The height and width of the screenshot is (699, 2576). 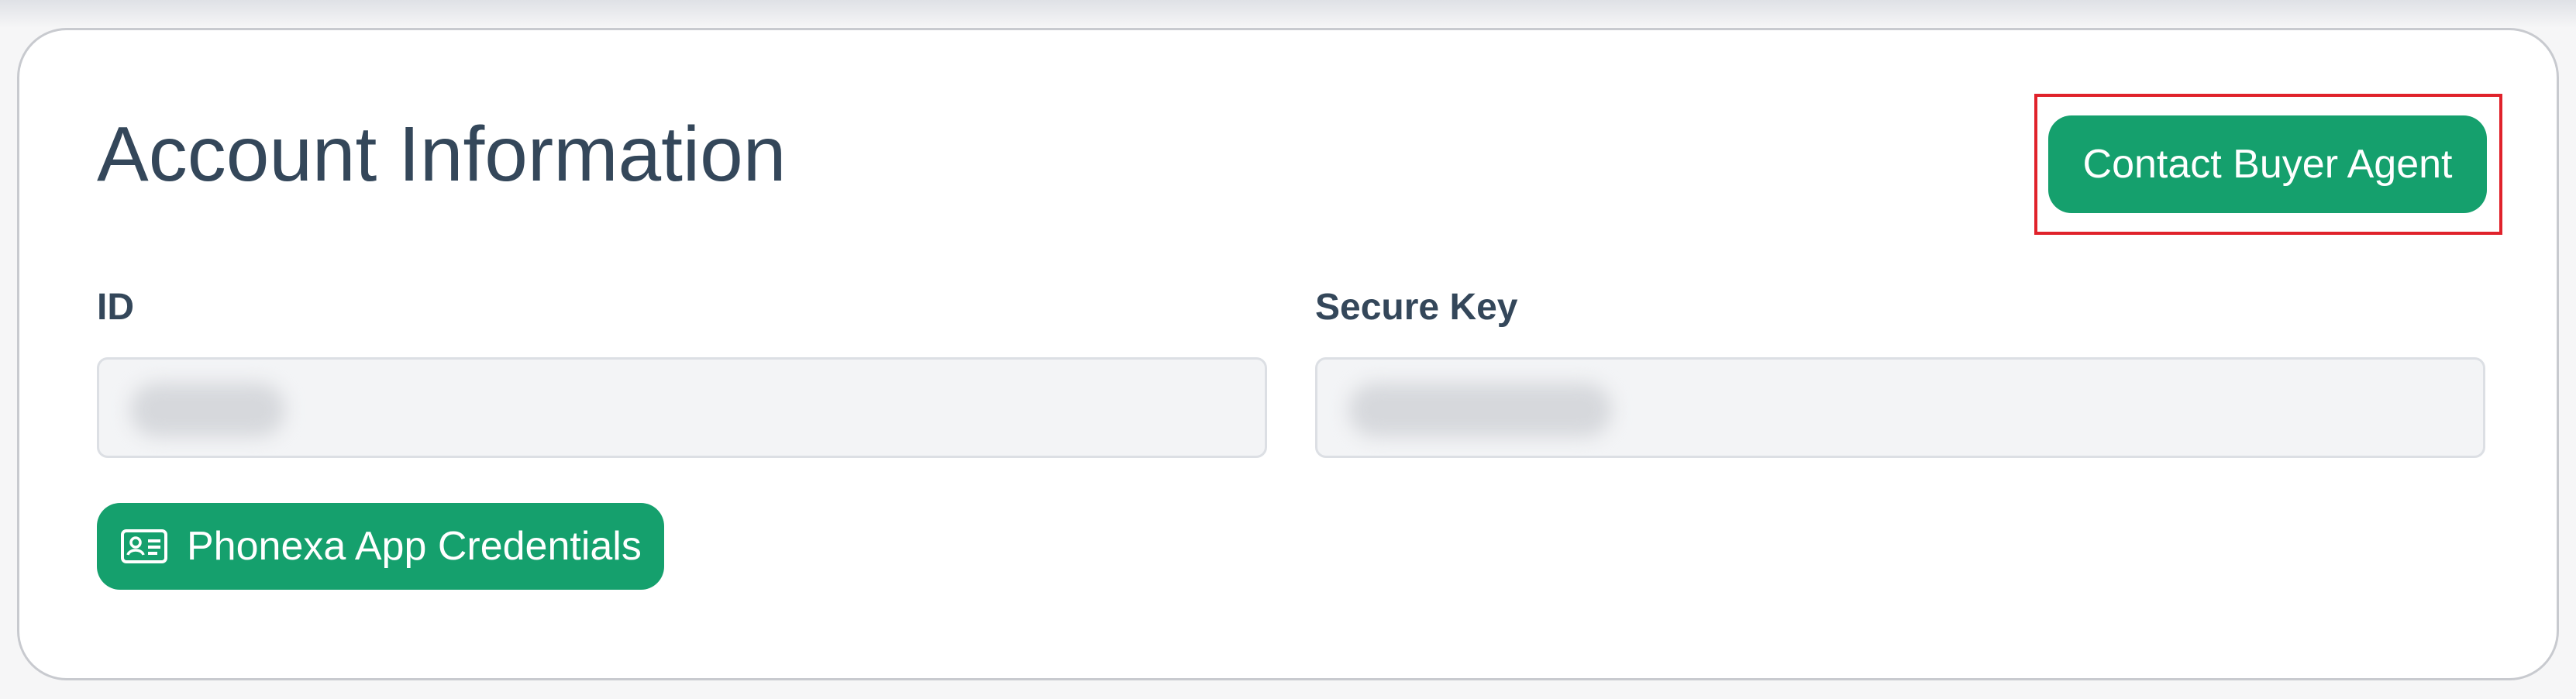 What do you see at coordinates (1288, 14) in the screenshot?
I see `top-shadow` at bounding box center [1288, 14].